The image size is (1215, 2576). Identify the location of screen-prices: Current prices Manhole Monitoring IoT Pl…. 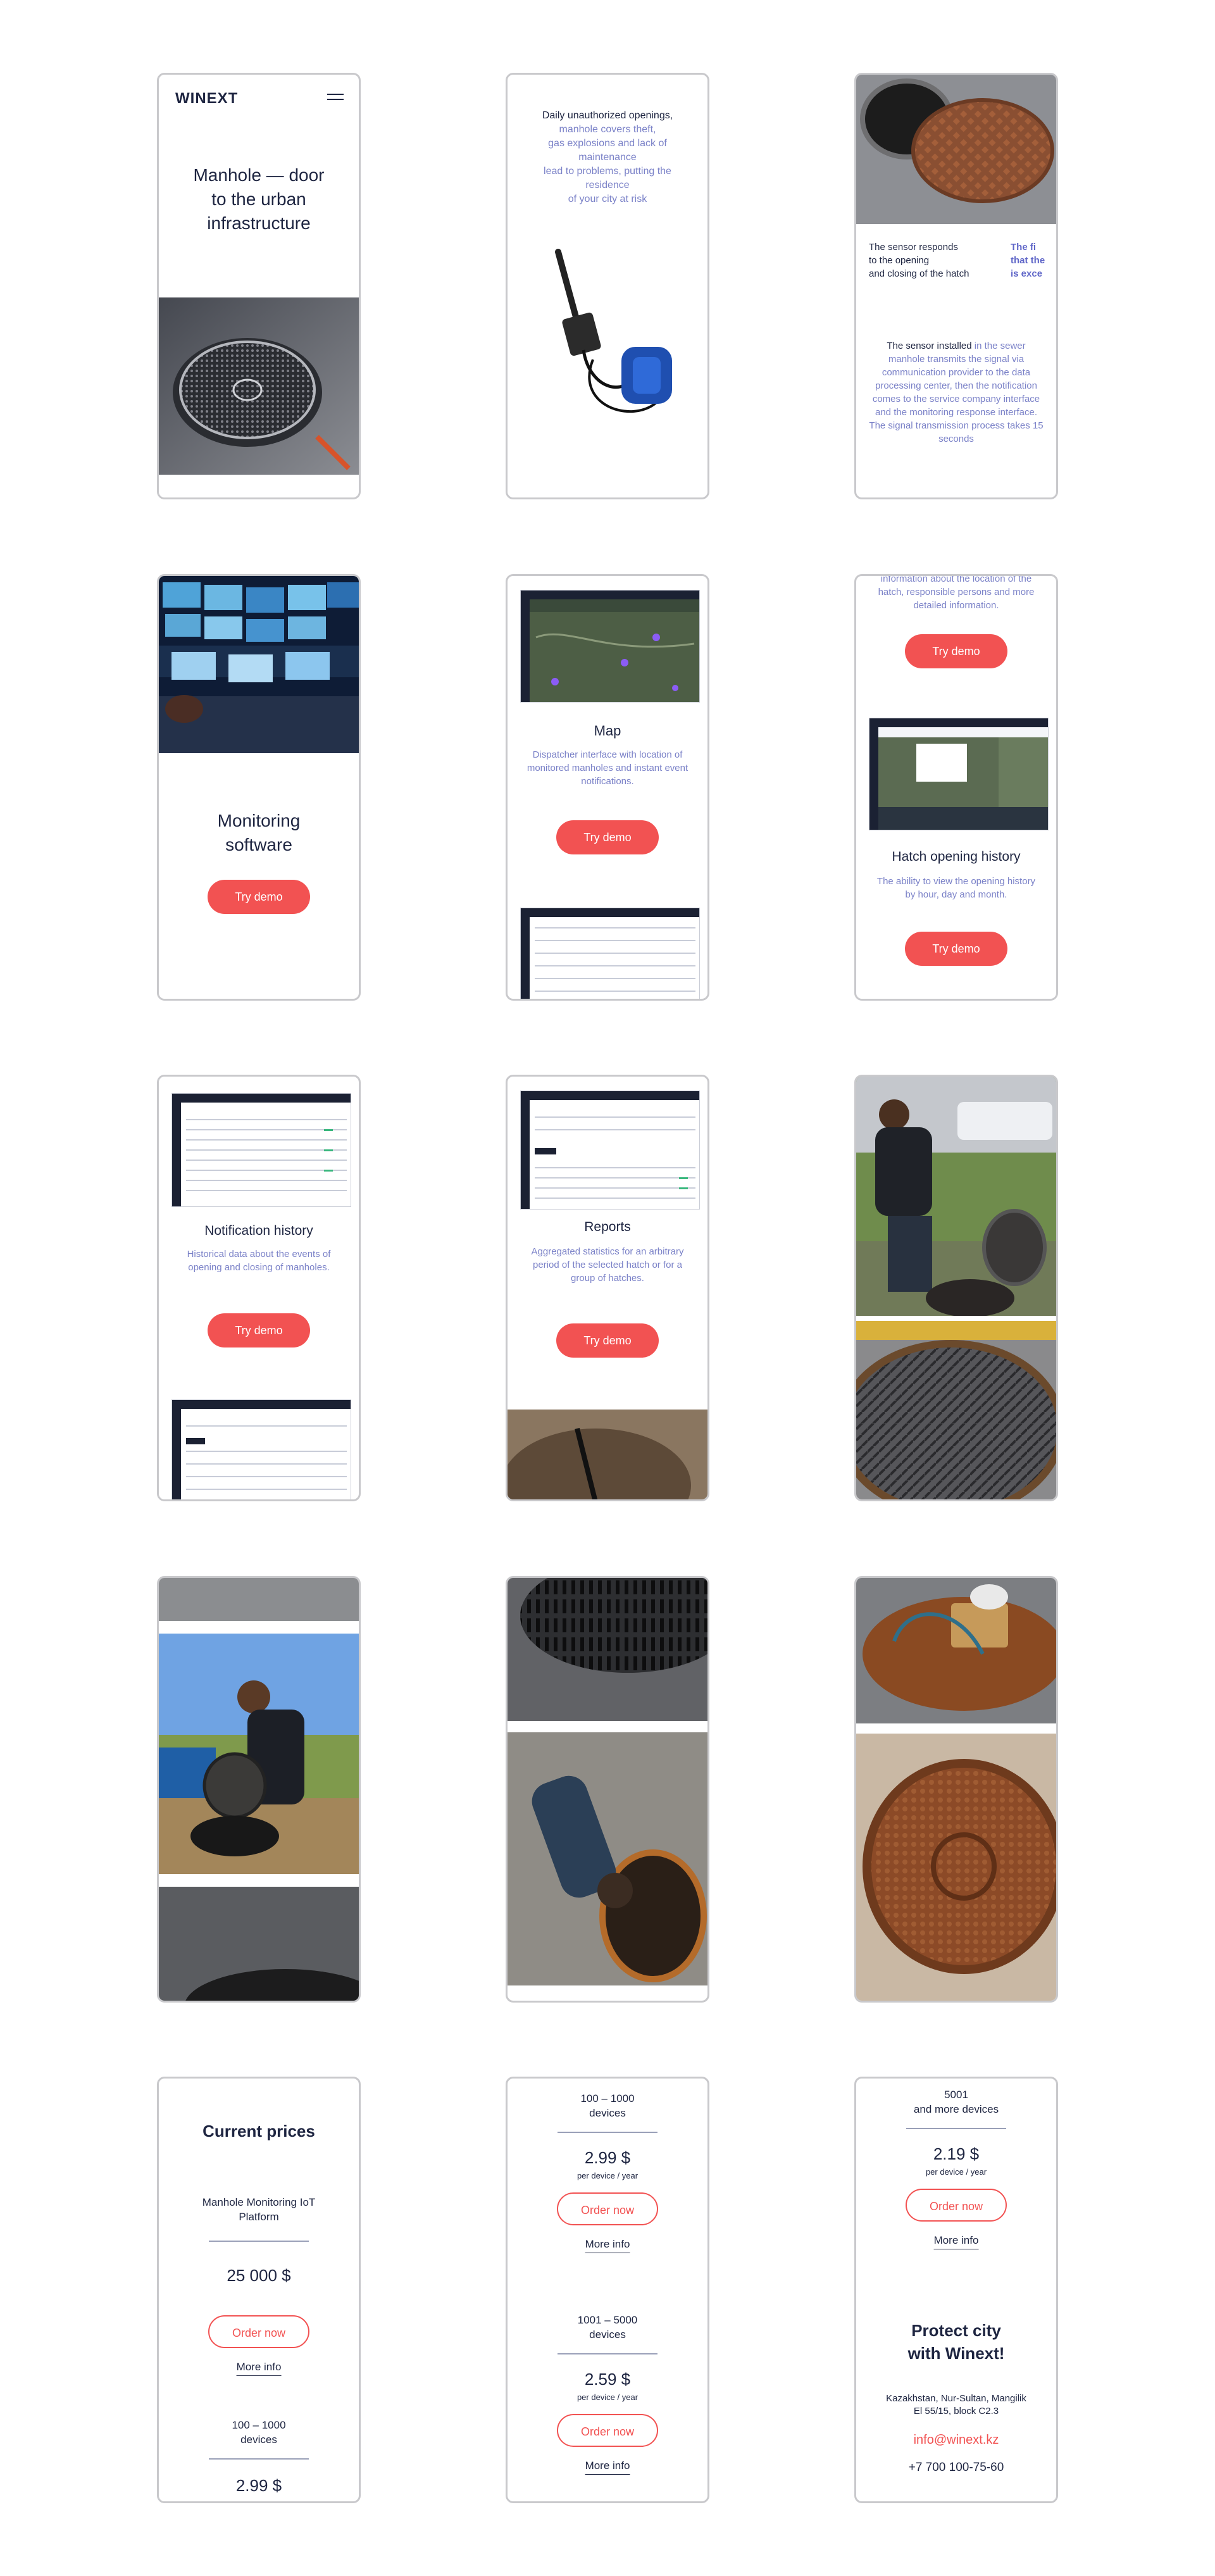
(259, 2290).